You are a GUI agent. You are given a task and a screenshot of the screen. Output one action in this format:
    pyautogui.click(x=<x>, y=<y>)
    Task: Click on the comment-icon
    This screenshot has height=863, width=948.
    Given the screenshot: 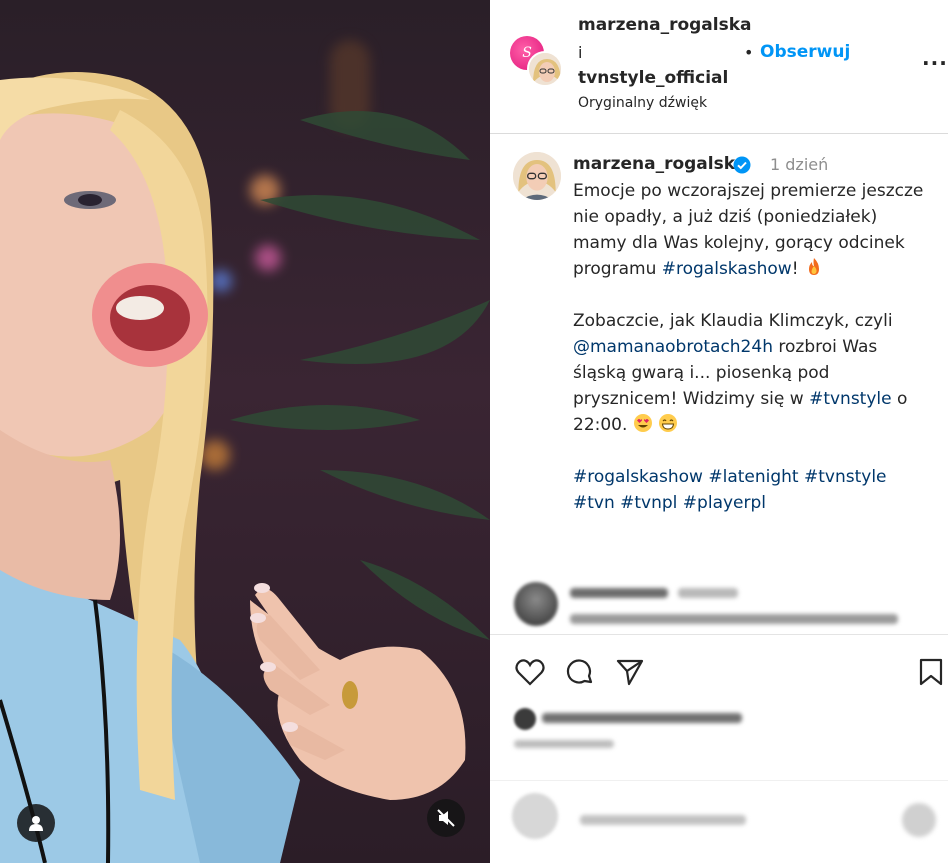 What is the action you would take?
    pyautogui.click(x=579, y=671)
    